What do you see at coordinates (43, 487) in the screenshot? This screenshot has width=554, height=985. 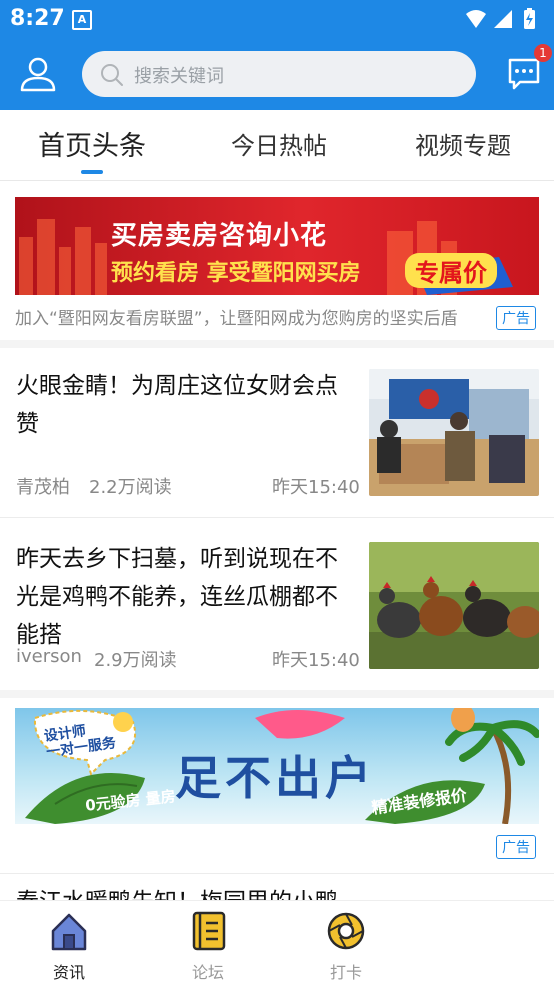 I see `article-author: 青茂柏` at bounding box center [43, 487].